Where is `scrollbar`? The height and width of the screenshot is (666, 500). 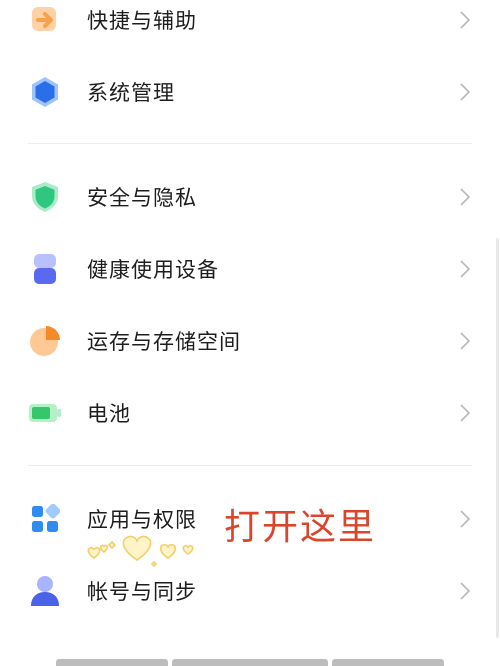
scrollbar is located at coordinates (497, 438).